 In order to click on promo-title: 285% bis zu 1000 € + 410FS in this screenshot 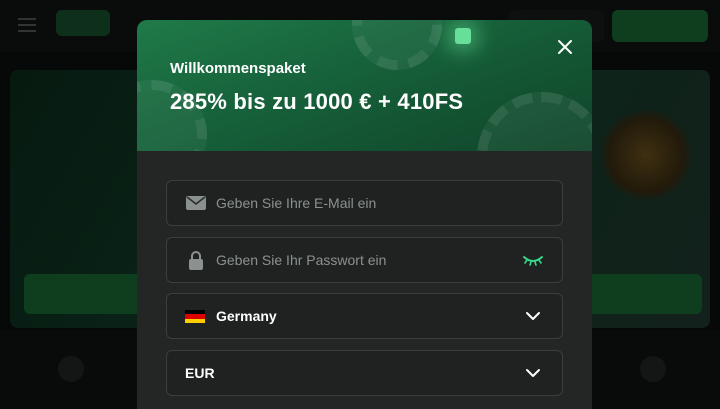, I will do `click(317, 101)`.